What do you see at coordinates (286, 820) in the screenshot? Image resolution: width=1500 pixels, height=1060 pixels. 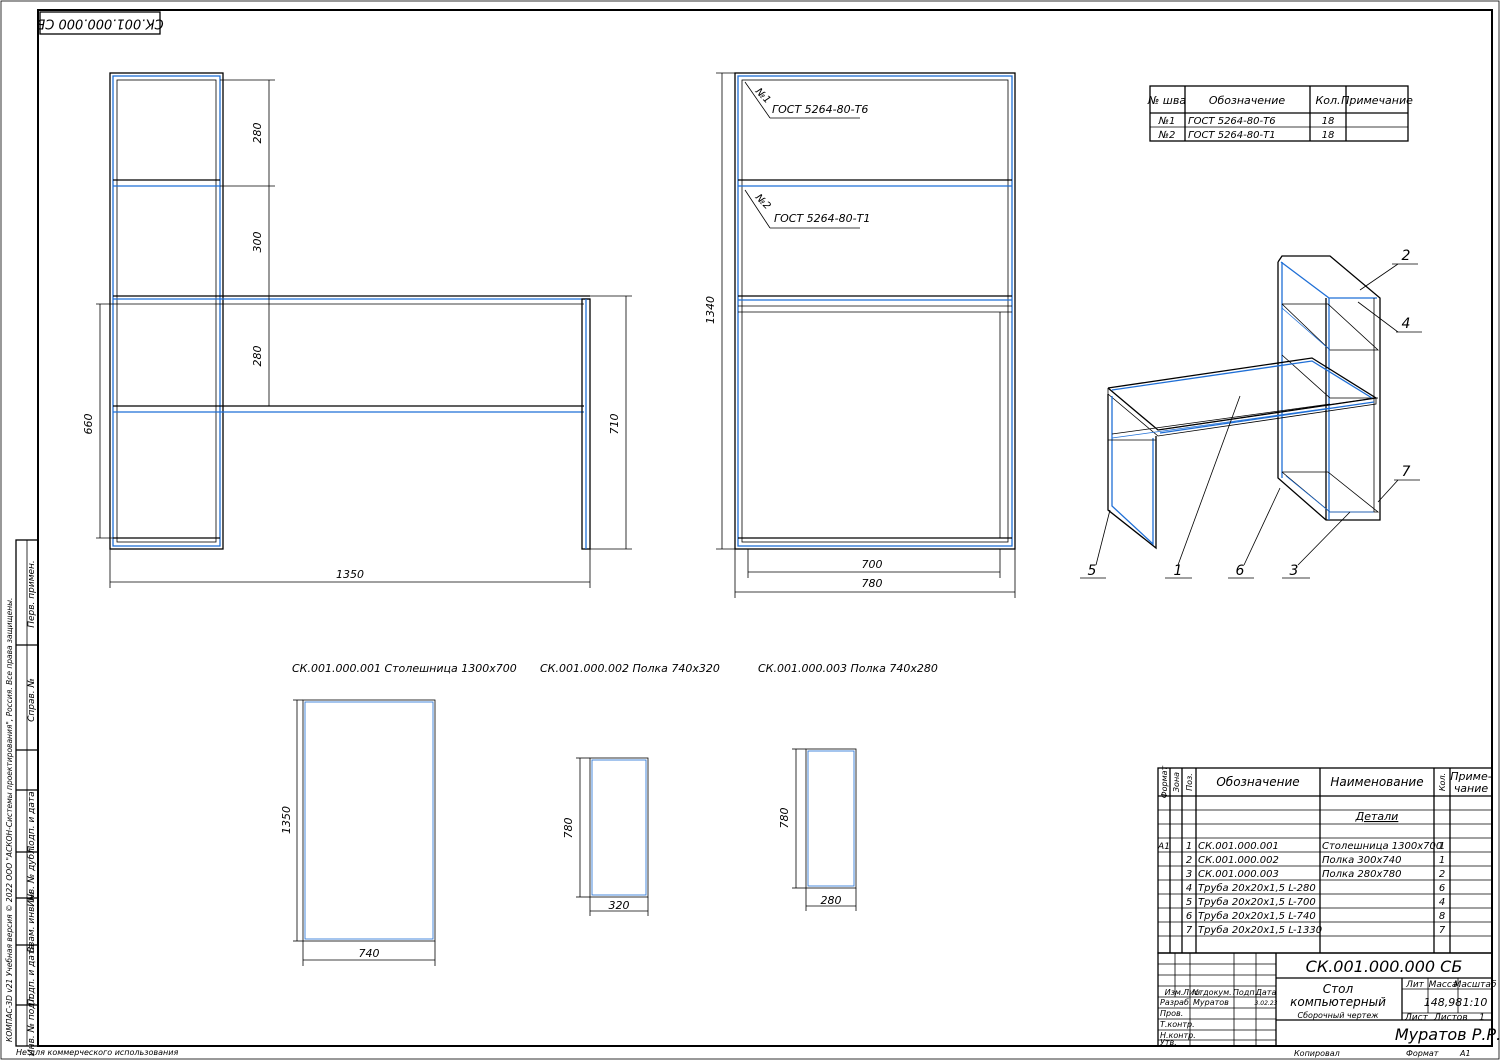 I see `part-1-height-dim: 1350` at bounding box center [286, 820].